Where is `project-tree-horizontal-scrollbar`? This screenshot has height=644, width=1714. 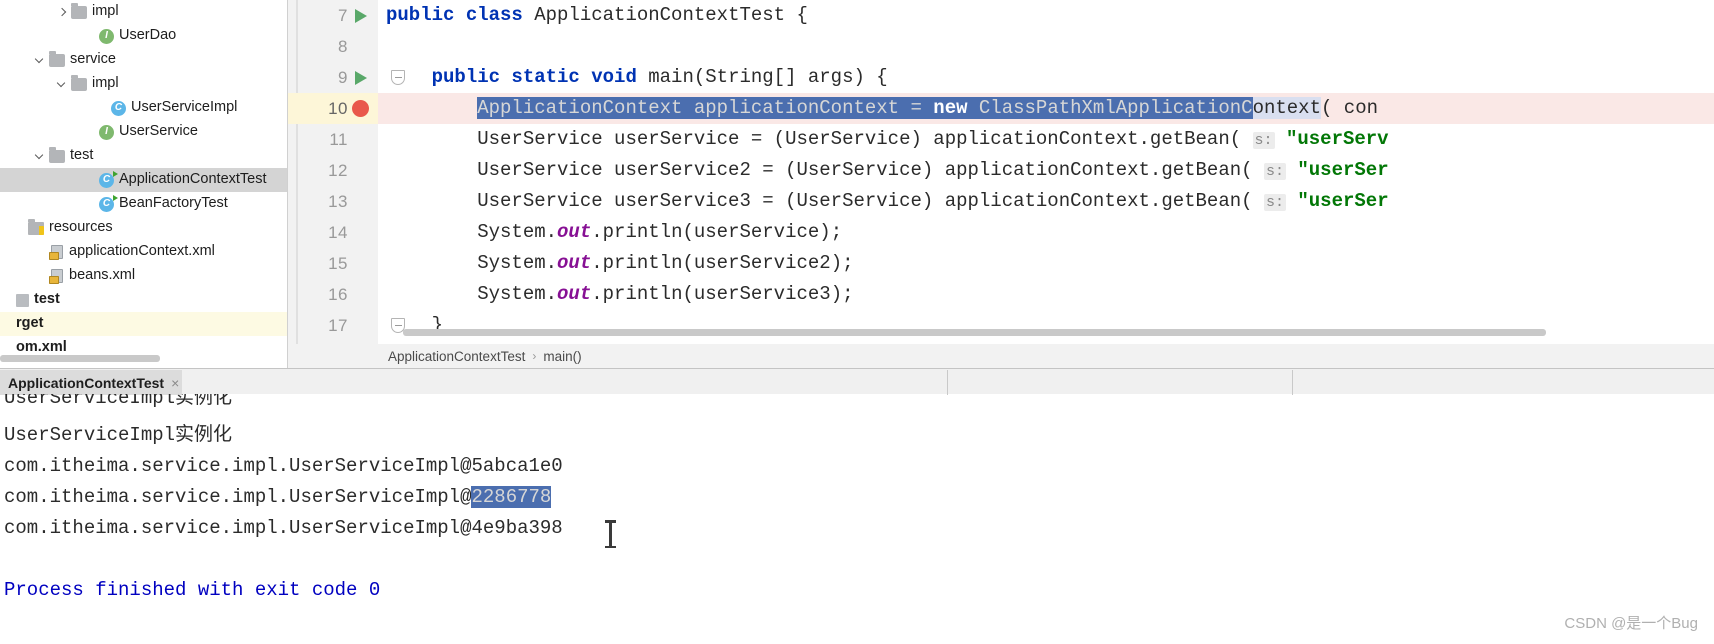
project-tree-horizontal-scrollbar is located at coordinates (80, 358).